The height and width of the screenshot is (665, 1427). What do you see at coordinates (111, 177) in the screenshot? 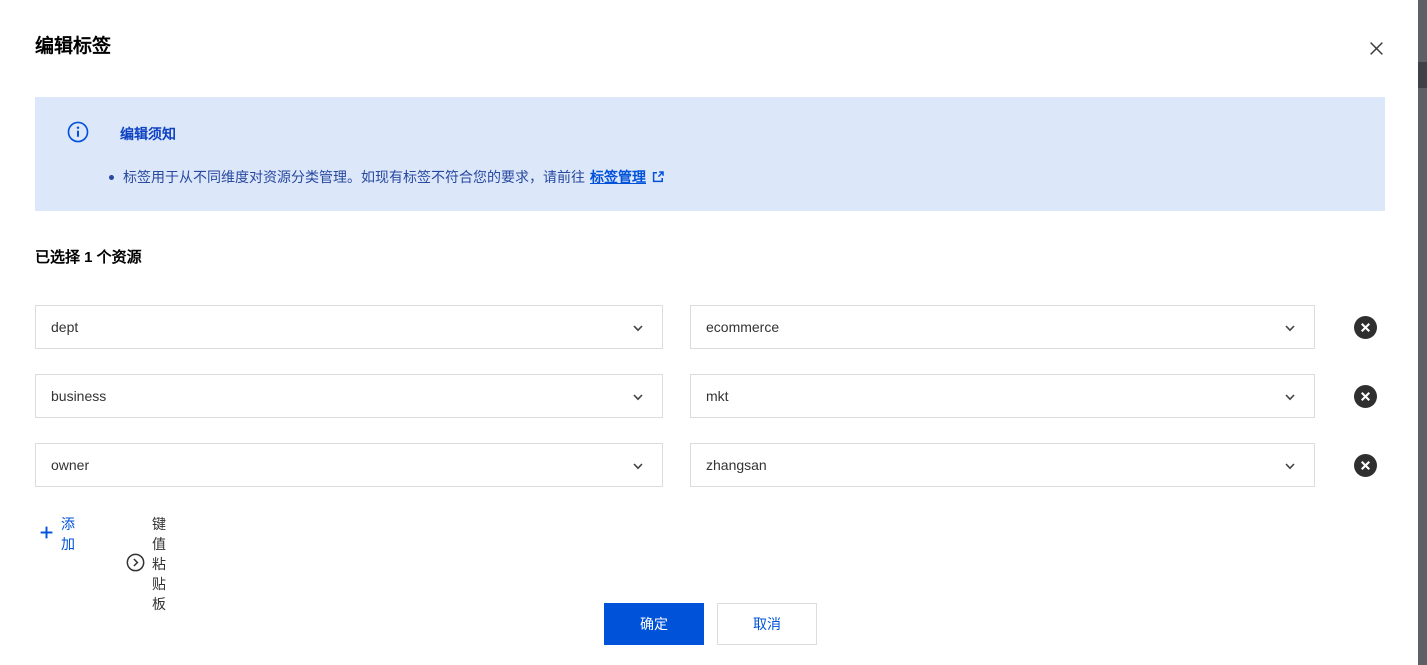
I see `bullet-dot` at bounding box center [111, 177].